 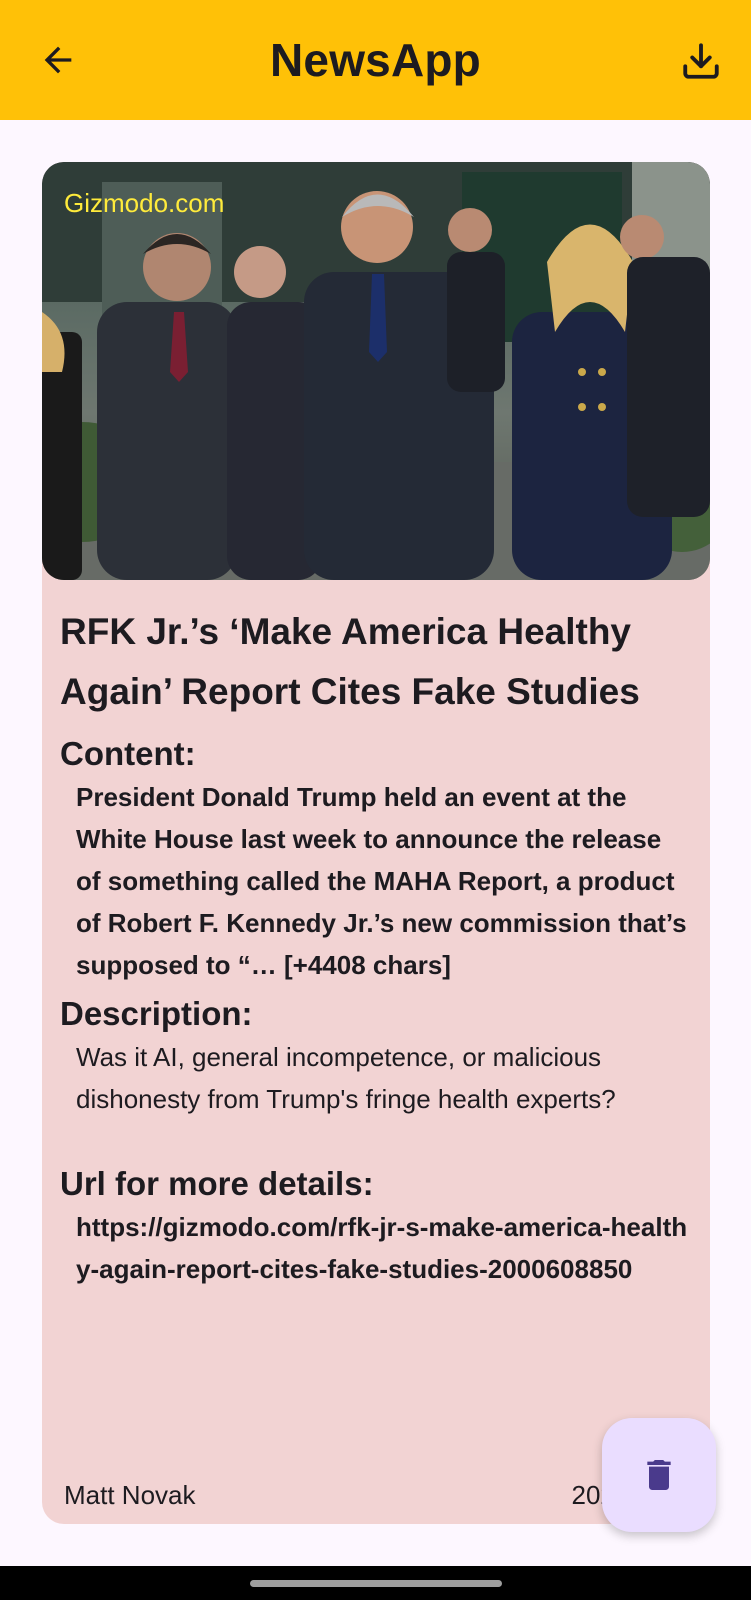 I want to click on back-button, so click(x=58, y=60).